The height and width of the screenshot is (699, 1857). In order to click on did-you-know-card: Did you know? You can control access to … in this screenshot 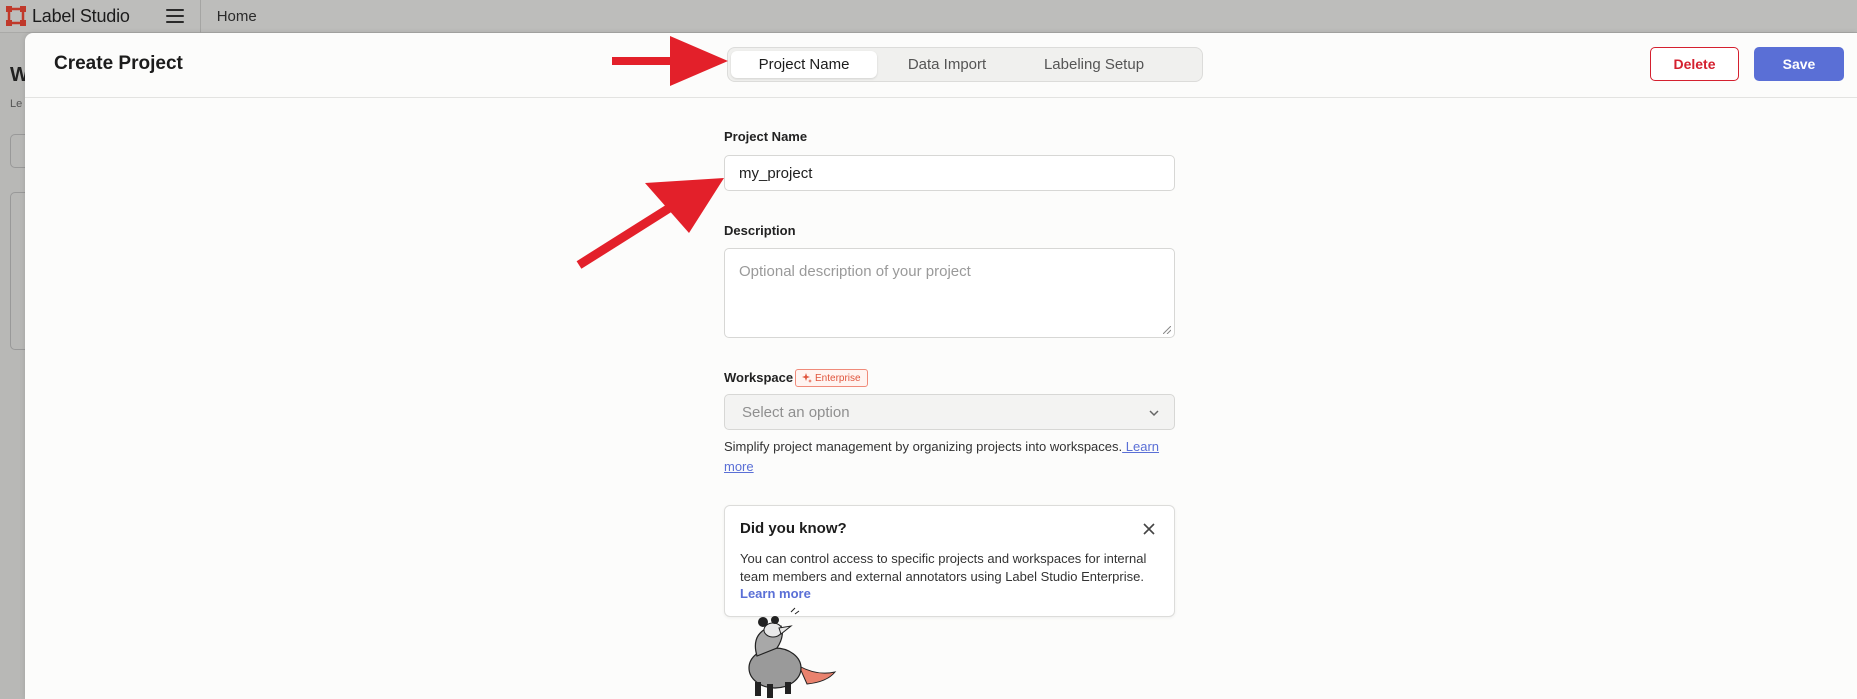, I will do `click(949, 561)`.